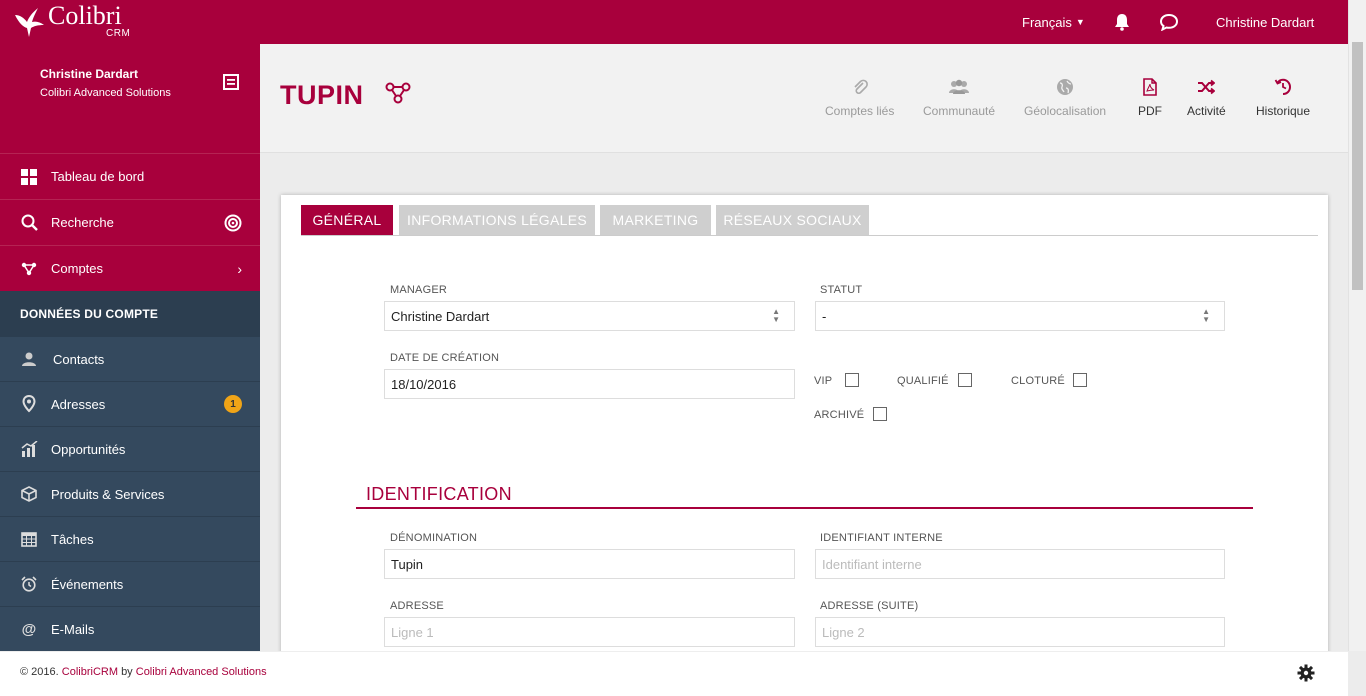  What do you see at coordinates (118, 33) in the screenshot?
I see `brand-sub: CRM` at bounding box center [118, 33].